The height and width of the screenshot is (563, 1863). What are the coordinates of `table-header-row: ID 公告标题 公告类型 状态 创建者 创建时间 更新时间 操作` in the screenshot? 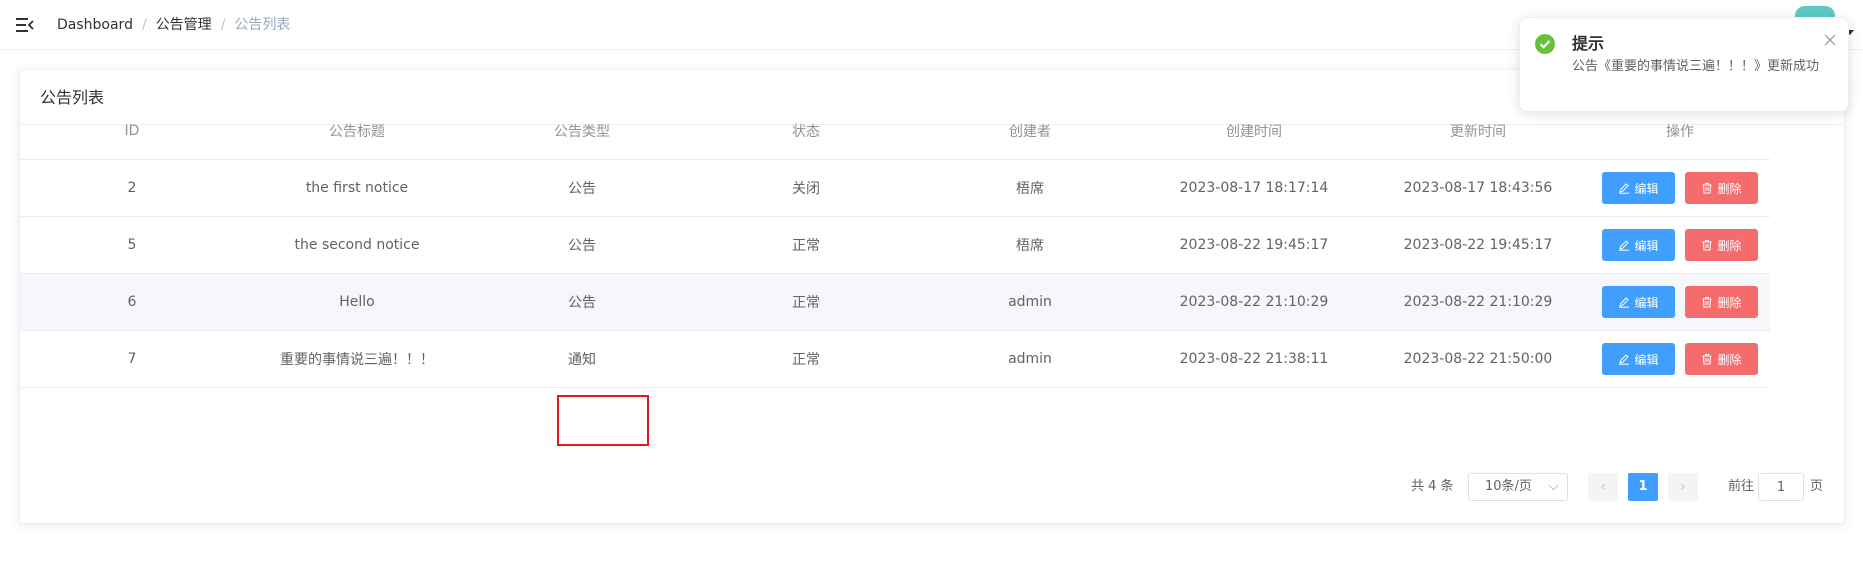 It's located at (895, 131).